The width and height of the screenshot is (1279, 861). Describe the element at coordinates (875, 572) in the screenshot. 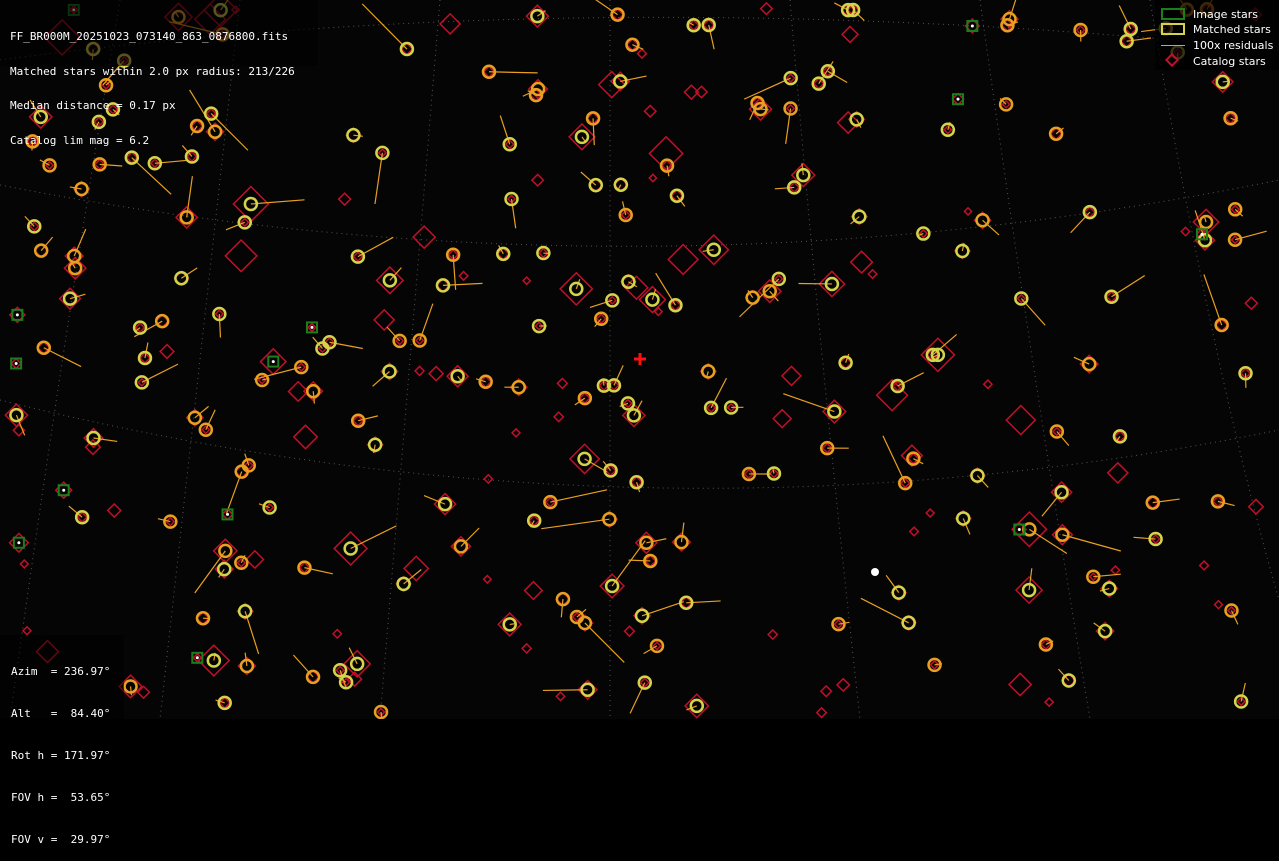

I see `bright-star` at that location.